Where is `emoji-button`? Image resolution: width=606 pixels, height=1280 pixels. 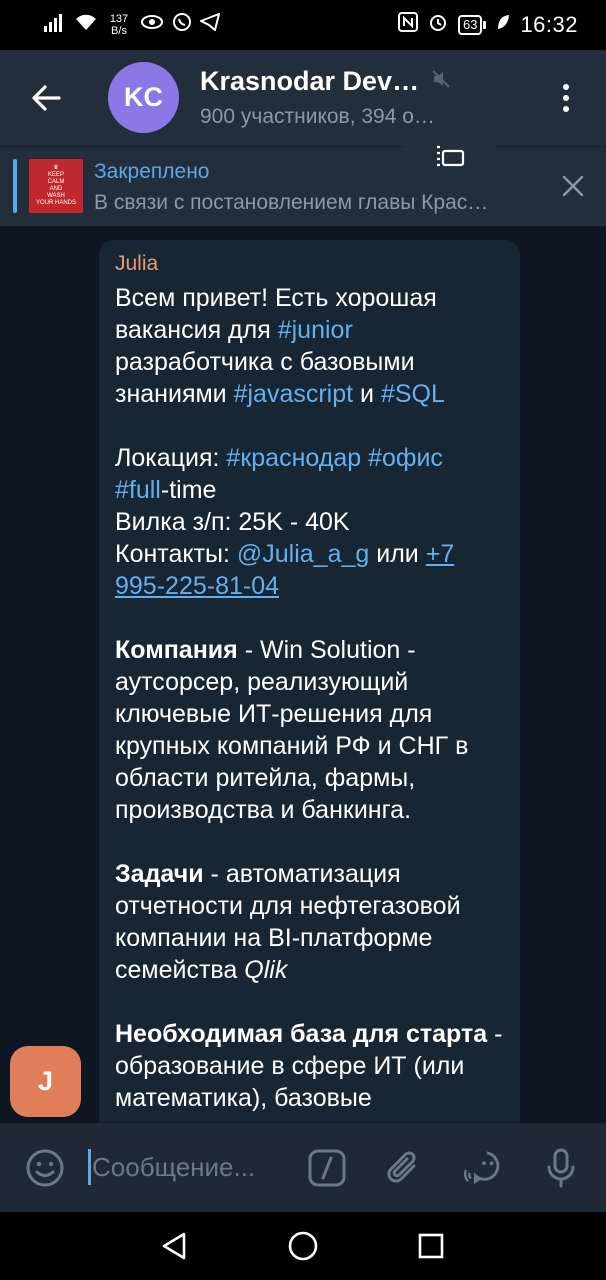
emoji-button is located at coordinates (45, 1168).